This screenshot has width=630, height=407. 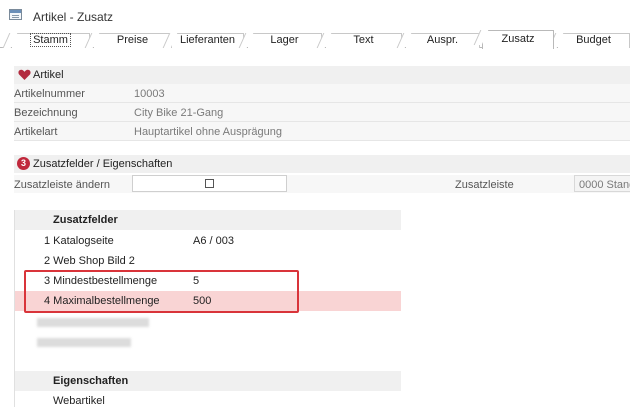 I want to click on zusatzfelder-header-label: Zusatzfelder, so click(x=85, y=220).